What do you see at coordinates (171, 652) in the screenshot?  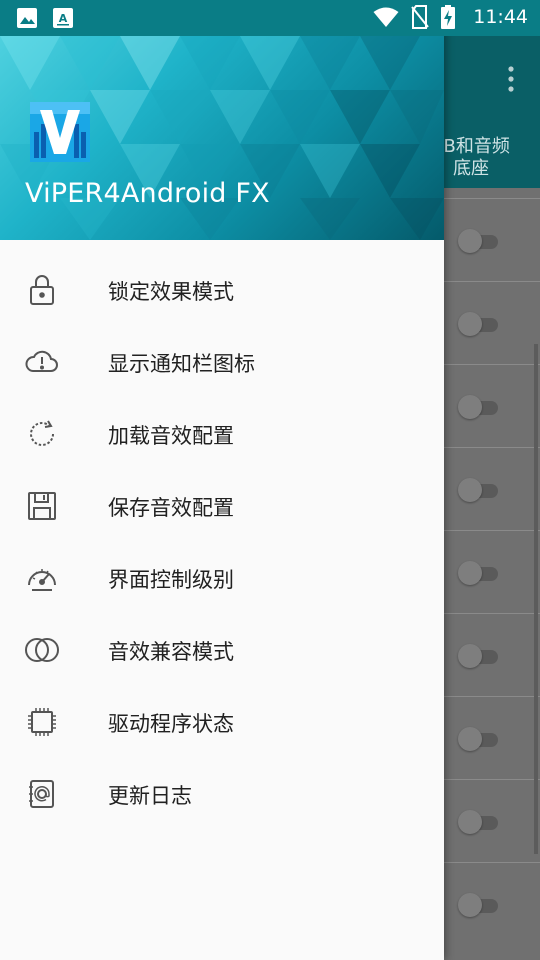 I see `menu-item-label: 音效兼容模式` at bounding box center [171, 652].